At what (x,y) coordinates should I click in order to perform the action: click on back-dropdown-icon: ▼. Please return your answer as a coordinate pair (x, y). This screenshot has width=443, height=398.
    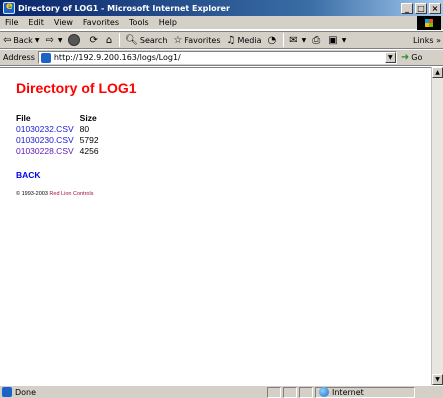
    Looking at the image, I should click on (37, 40).